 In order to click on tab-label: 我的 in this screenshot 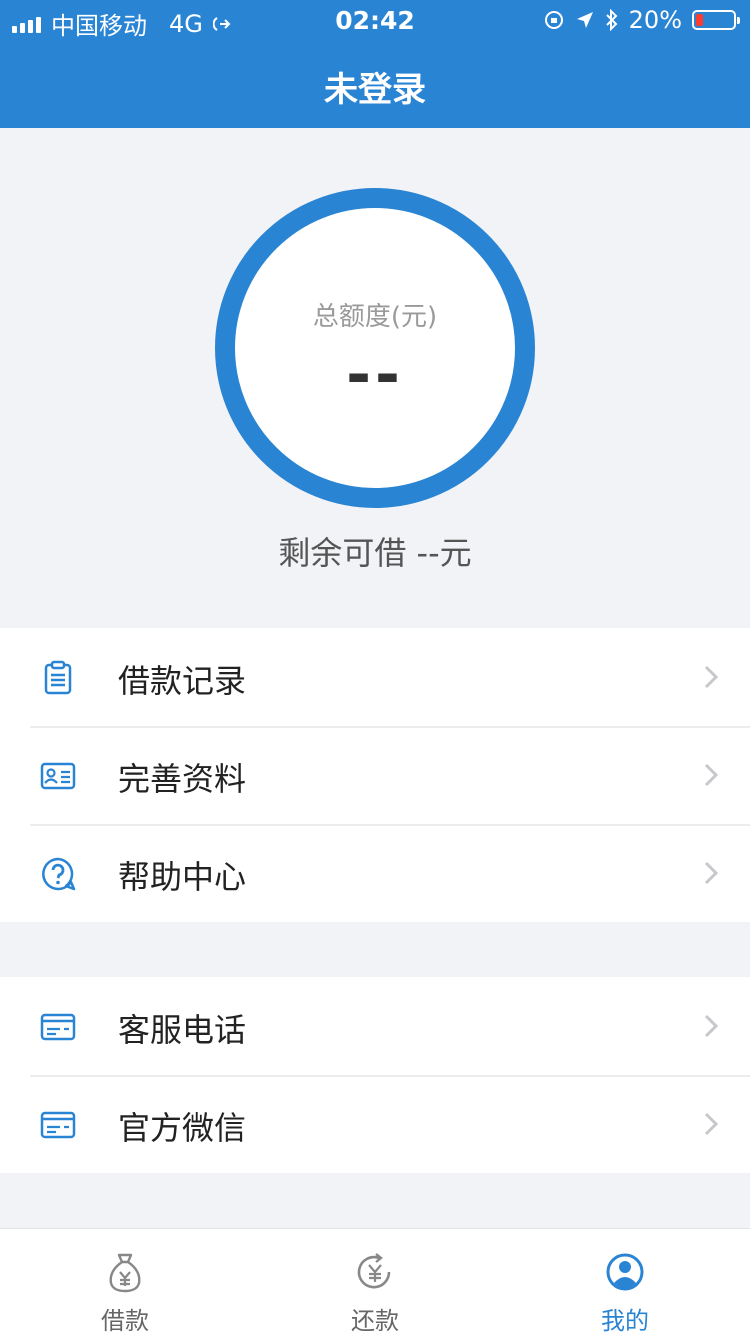, I will do `click(625, 1320)`.